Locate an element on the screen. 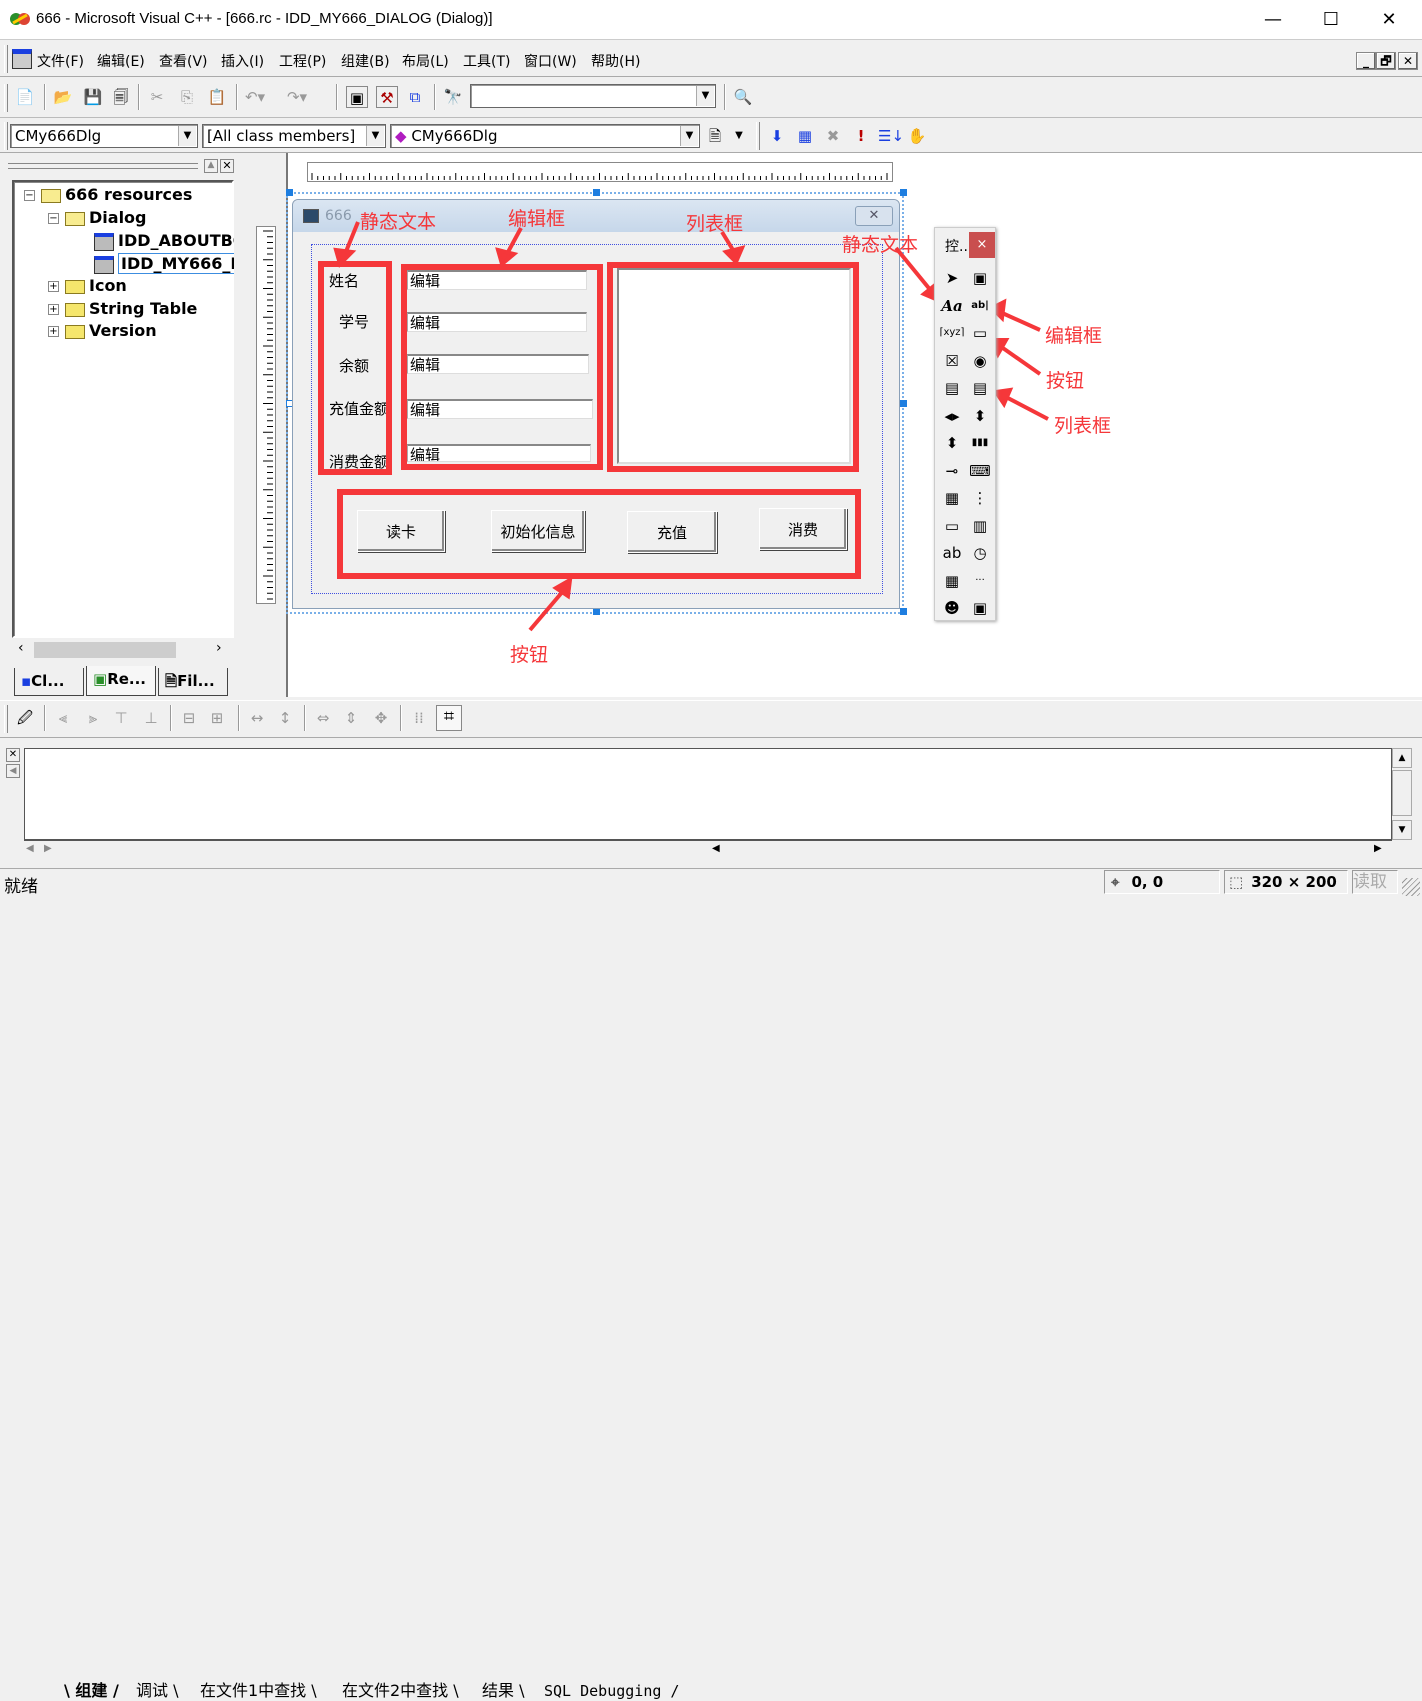 The image size is (1422, 1701). palette-pointer-icon: ➤ is located at coordinates (952, 278).